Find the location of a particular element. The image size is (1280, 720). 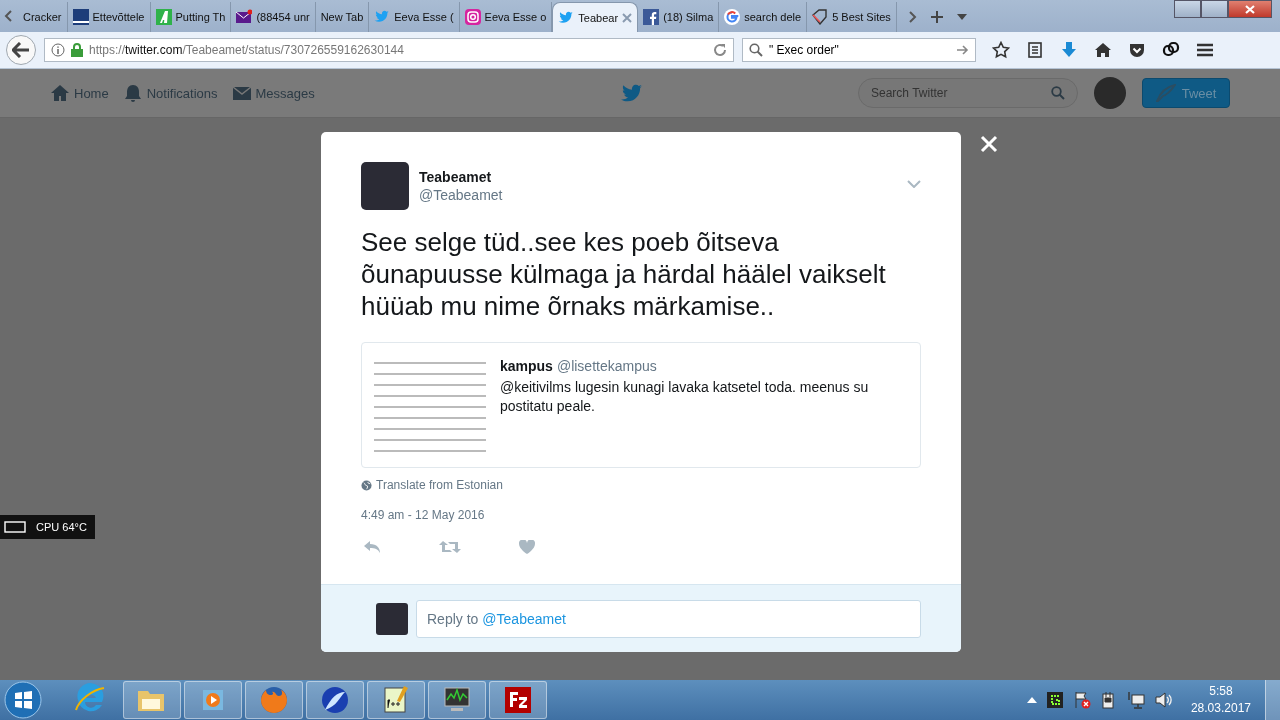

dropdown-icon is located at coordinates (961, 17).